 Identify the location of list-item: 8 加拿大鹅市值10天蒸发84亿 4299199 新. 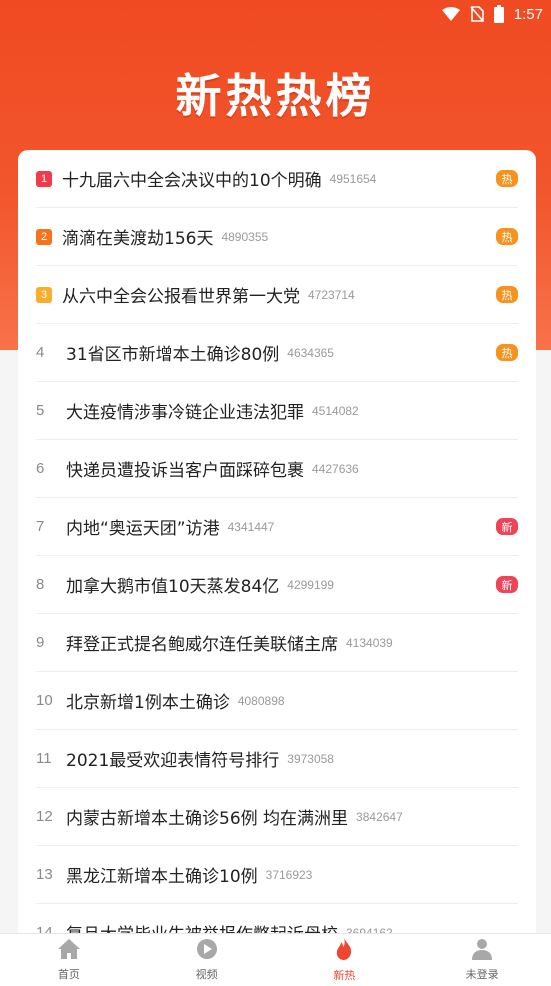
(277, 585).